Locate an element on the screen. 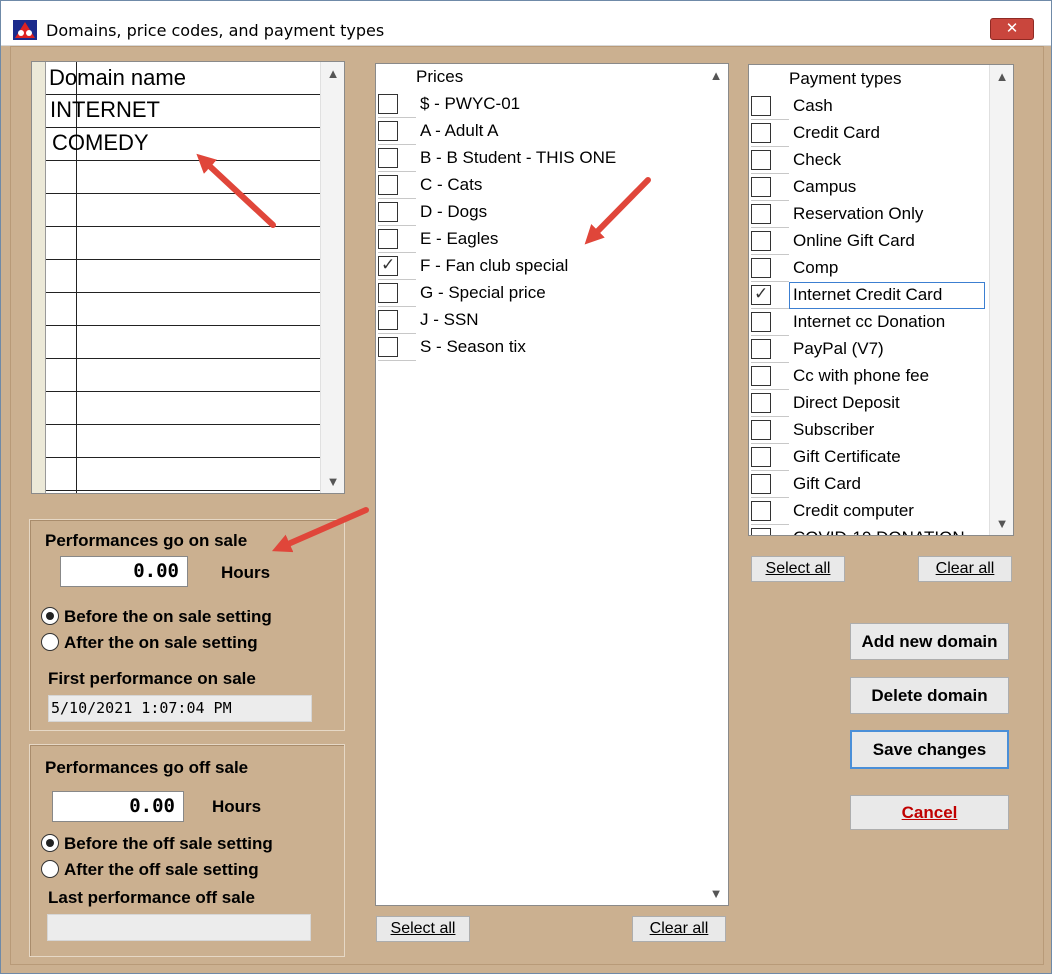 Image resolution: width=1052 pixels, height=975 pixels. on-sale-before-radio is located at coordinates (50, 616).